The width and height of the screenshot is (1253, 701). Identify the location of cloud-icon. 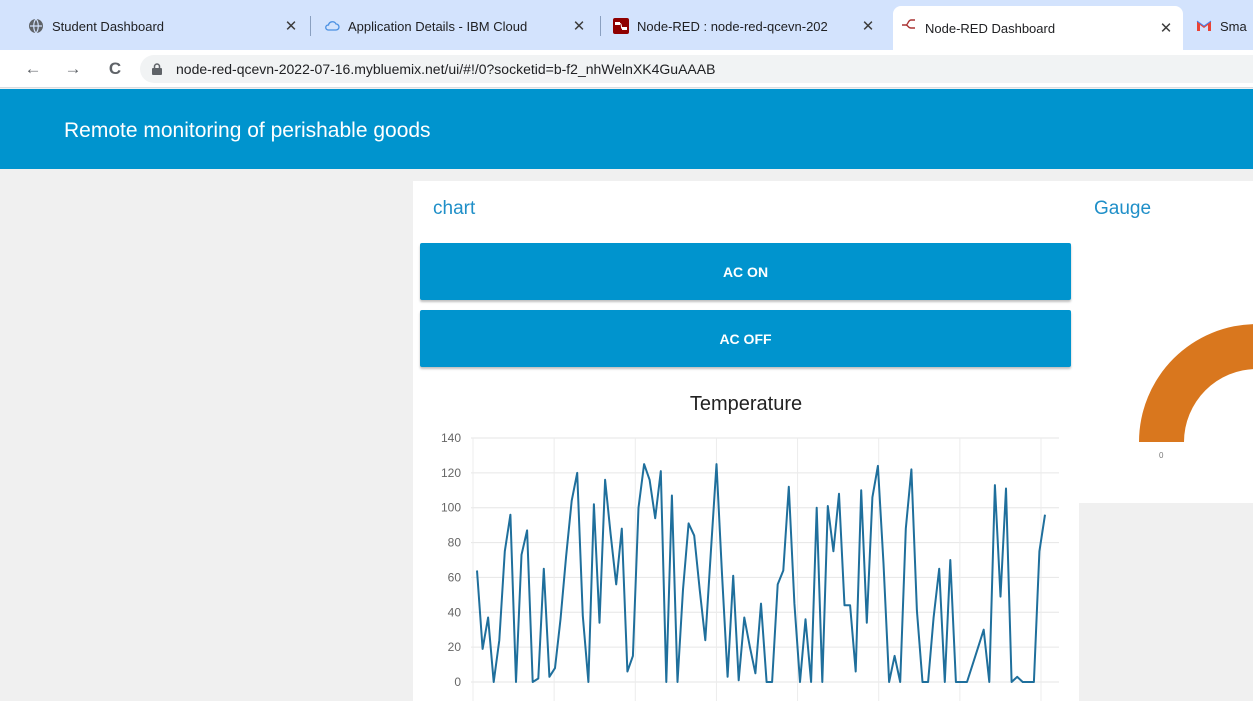
(332, 26).